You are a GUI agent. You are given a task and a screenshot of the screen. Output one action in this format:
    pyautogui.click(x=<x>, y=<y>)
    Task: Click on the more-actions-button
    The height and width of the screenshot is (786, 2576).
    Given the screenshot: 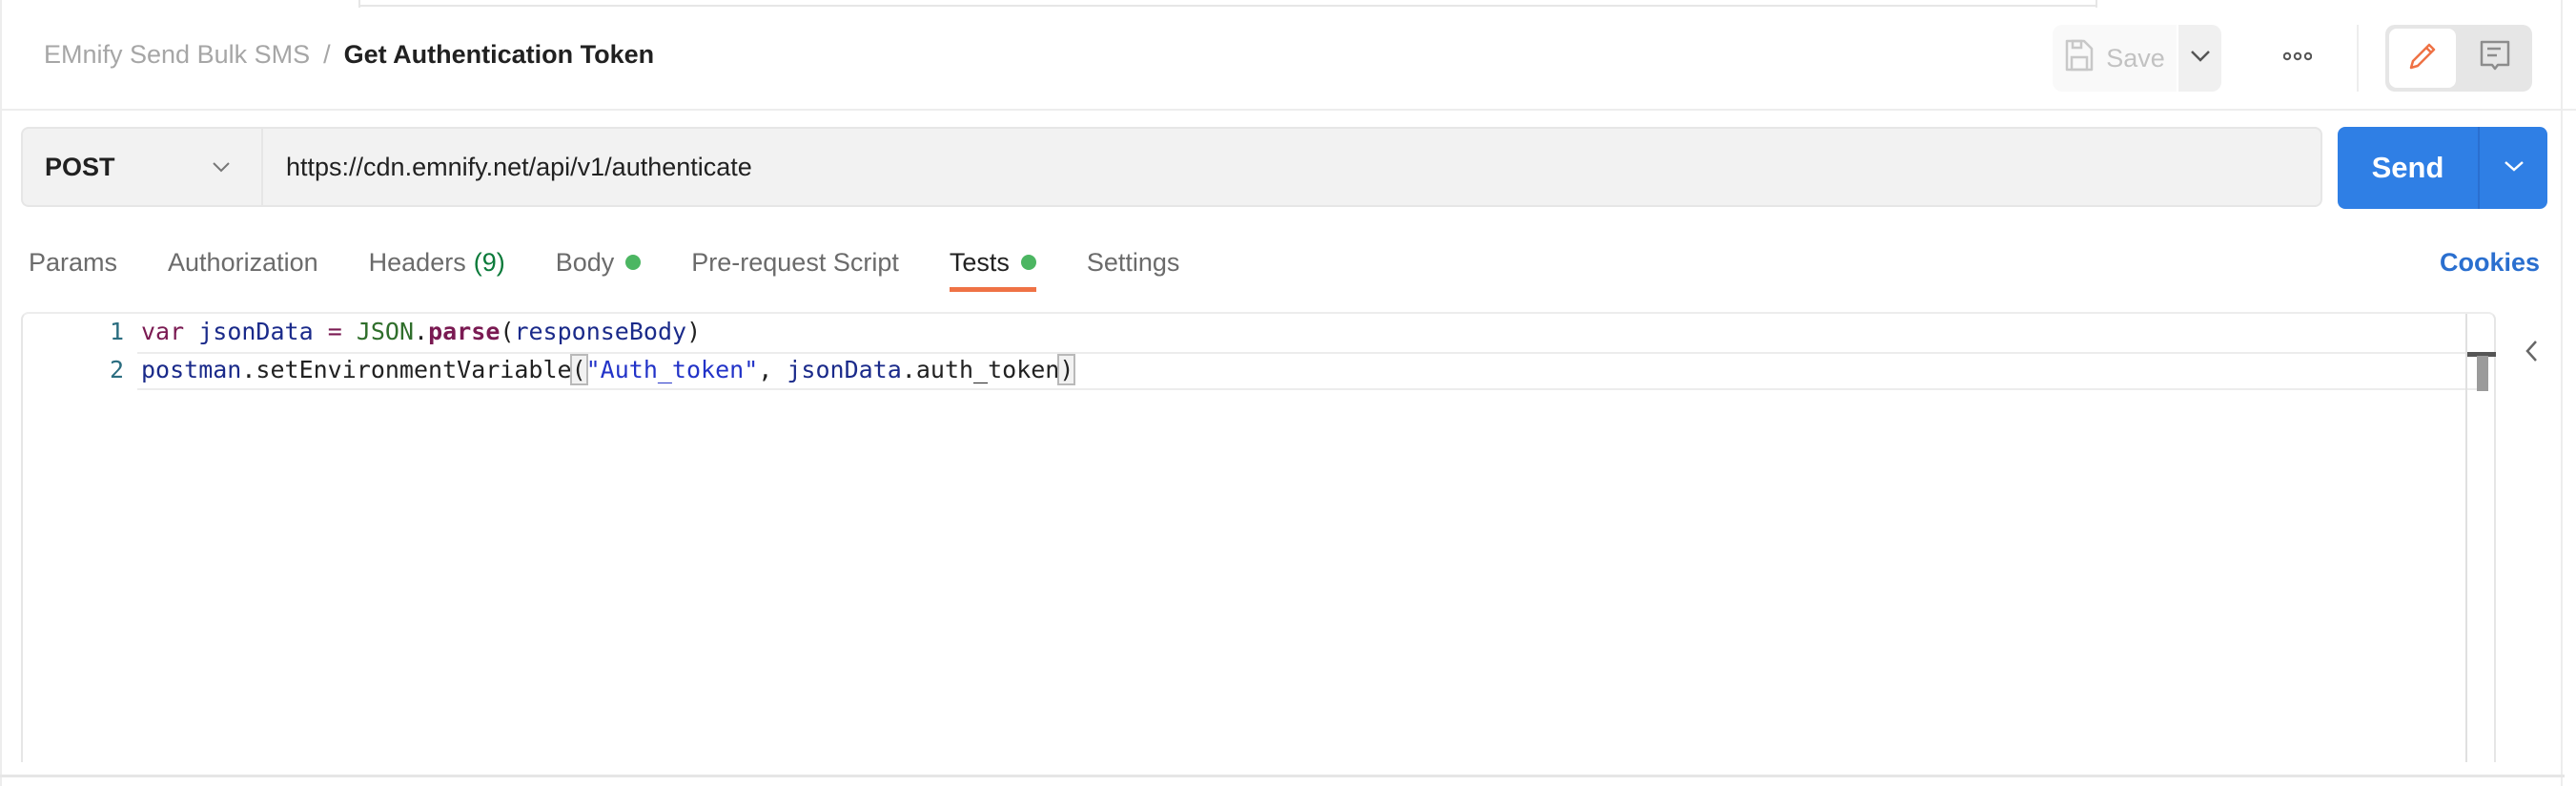 What is the action you would take?
    pyautogui.click(x=2297, y=58)
    